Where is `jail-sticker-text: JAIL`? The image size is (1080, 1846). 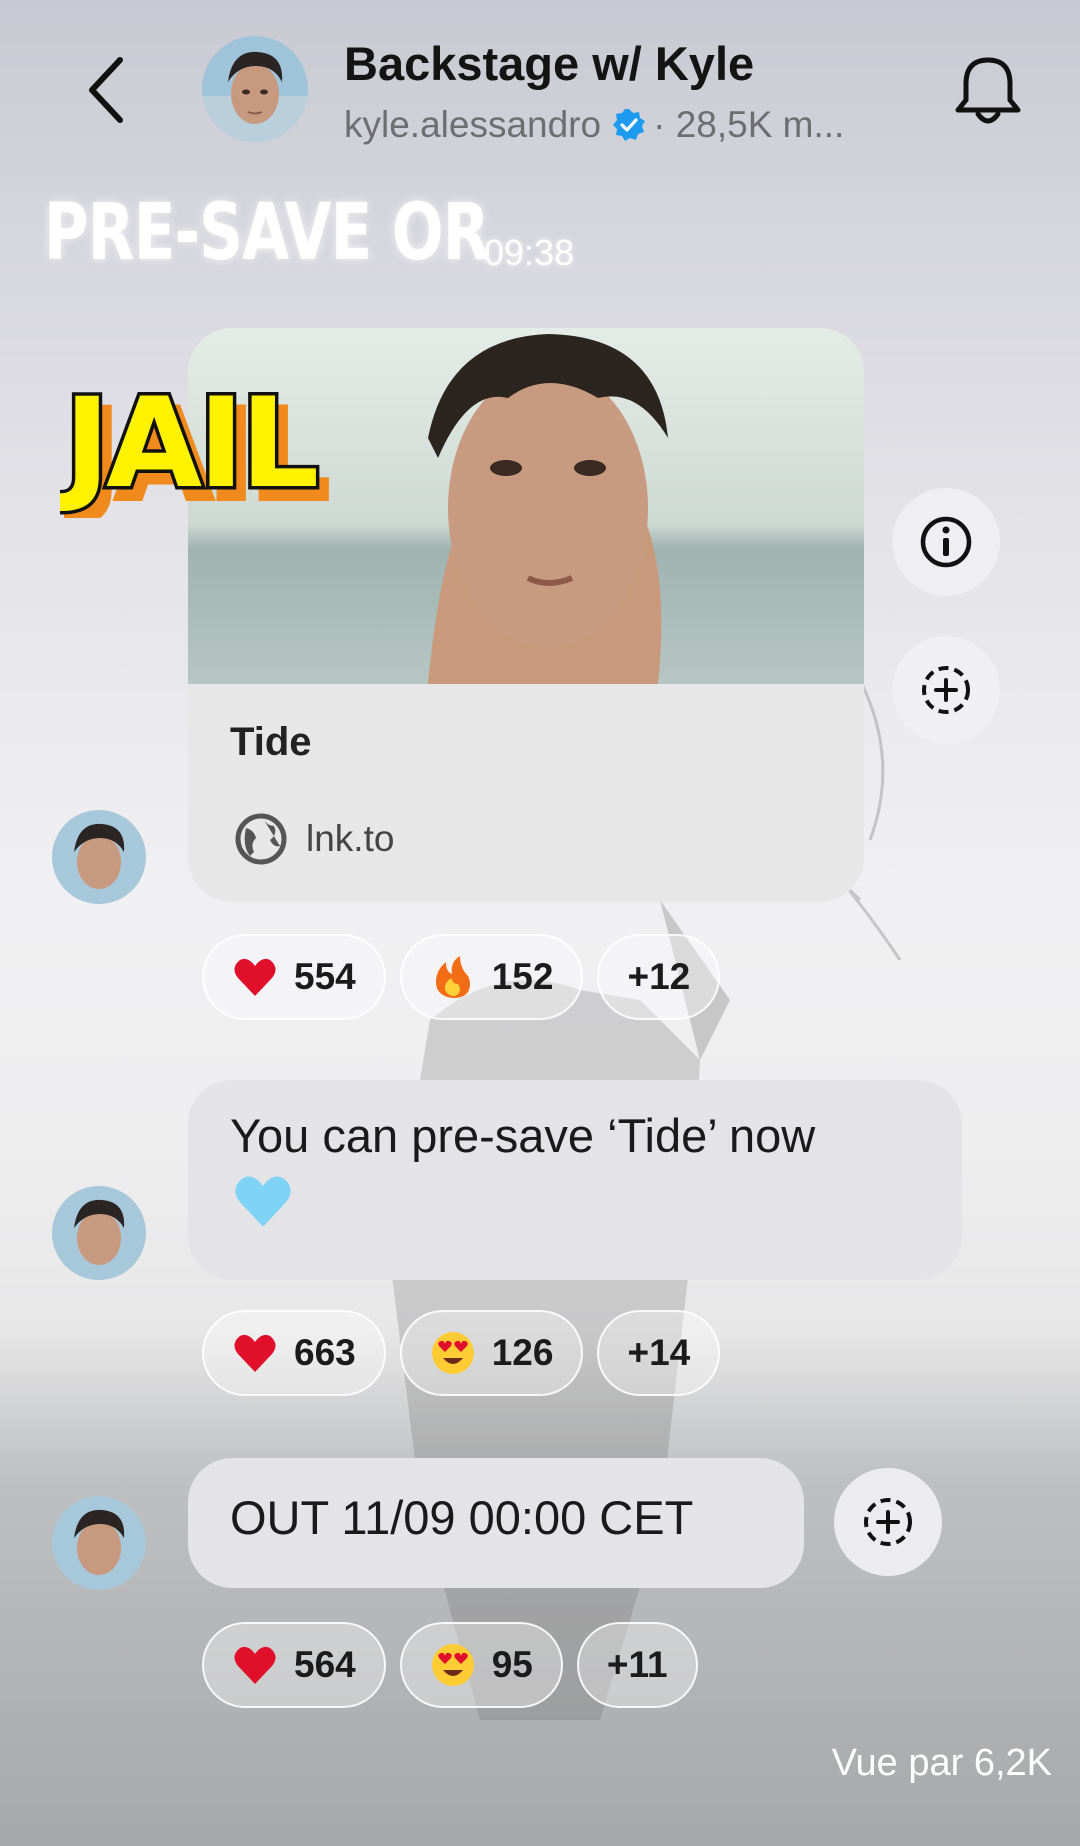
jail-sticker-text: JAIL is located at coordinates (188, 444).